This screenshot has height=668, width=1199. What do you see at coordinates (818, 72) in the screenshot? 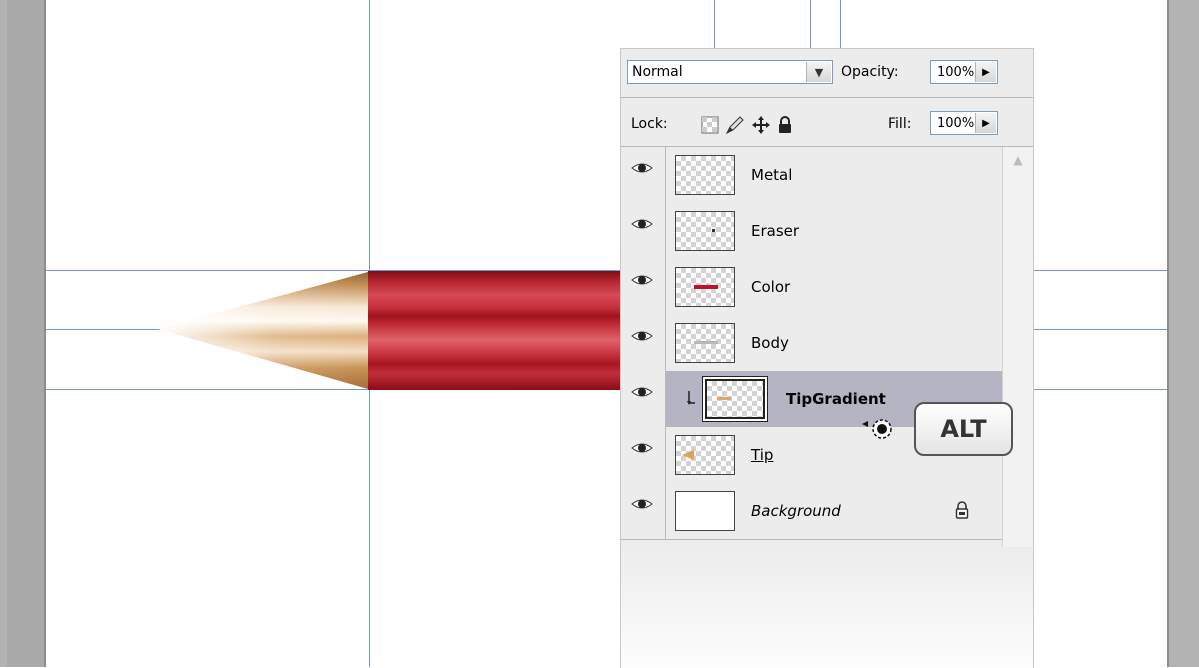
I see `chevron-down-icon: ▼` at bounding box center [818, 72].